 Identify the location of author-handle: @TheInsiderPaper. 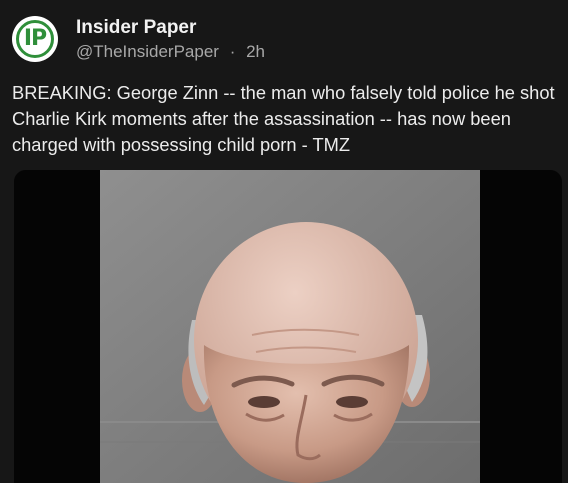
(147, 51).